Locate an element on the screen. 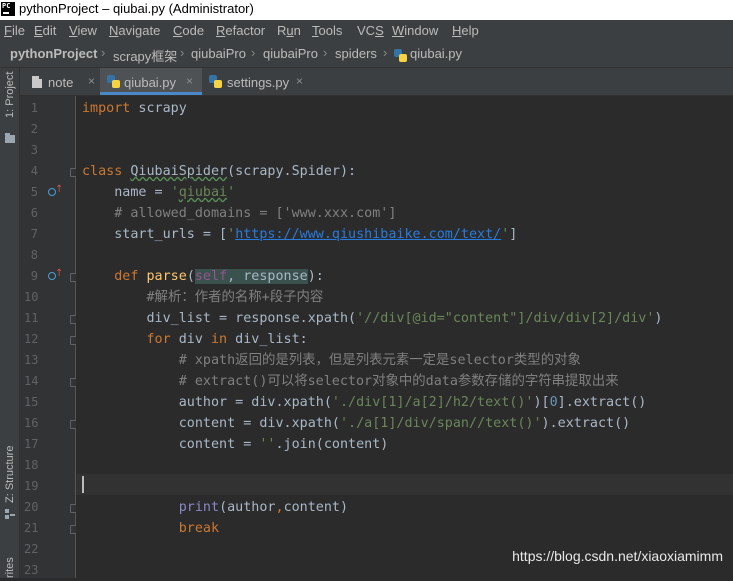  line-number: 9 is located at coordinates (34, 276).